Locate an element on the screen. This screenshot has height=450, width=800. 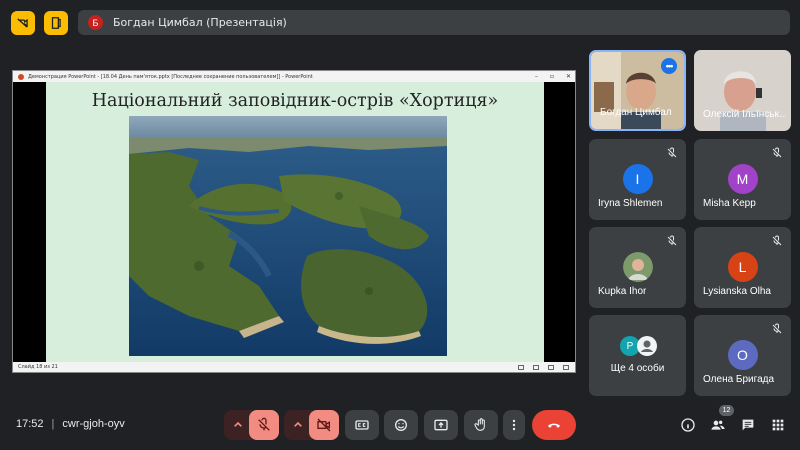
chat-icon is located at coordinates (748, 425).